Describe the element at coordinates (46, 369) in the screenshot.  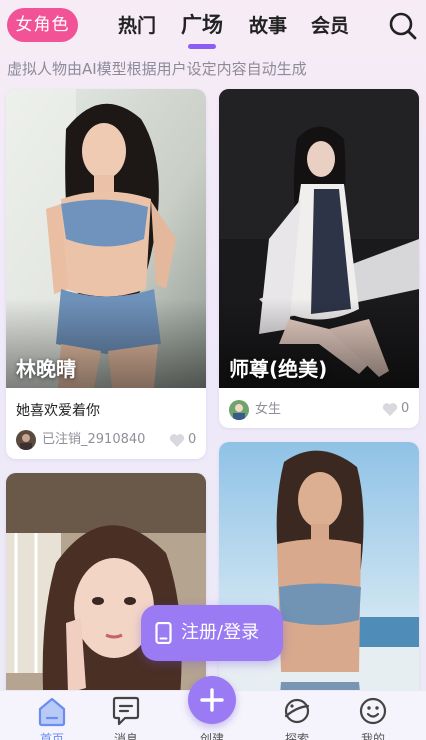
I see `character-name: 林晚晴` at that location.